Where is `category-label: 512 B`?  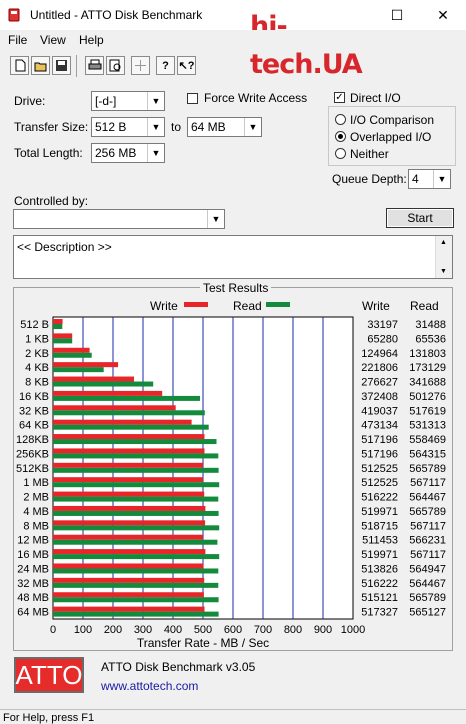 category-label: 512 B is located at coordinates (34, 325).